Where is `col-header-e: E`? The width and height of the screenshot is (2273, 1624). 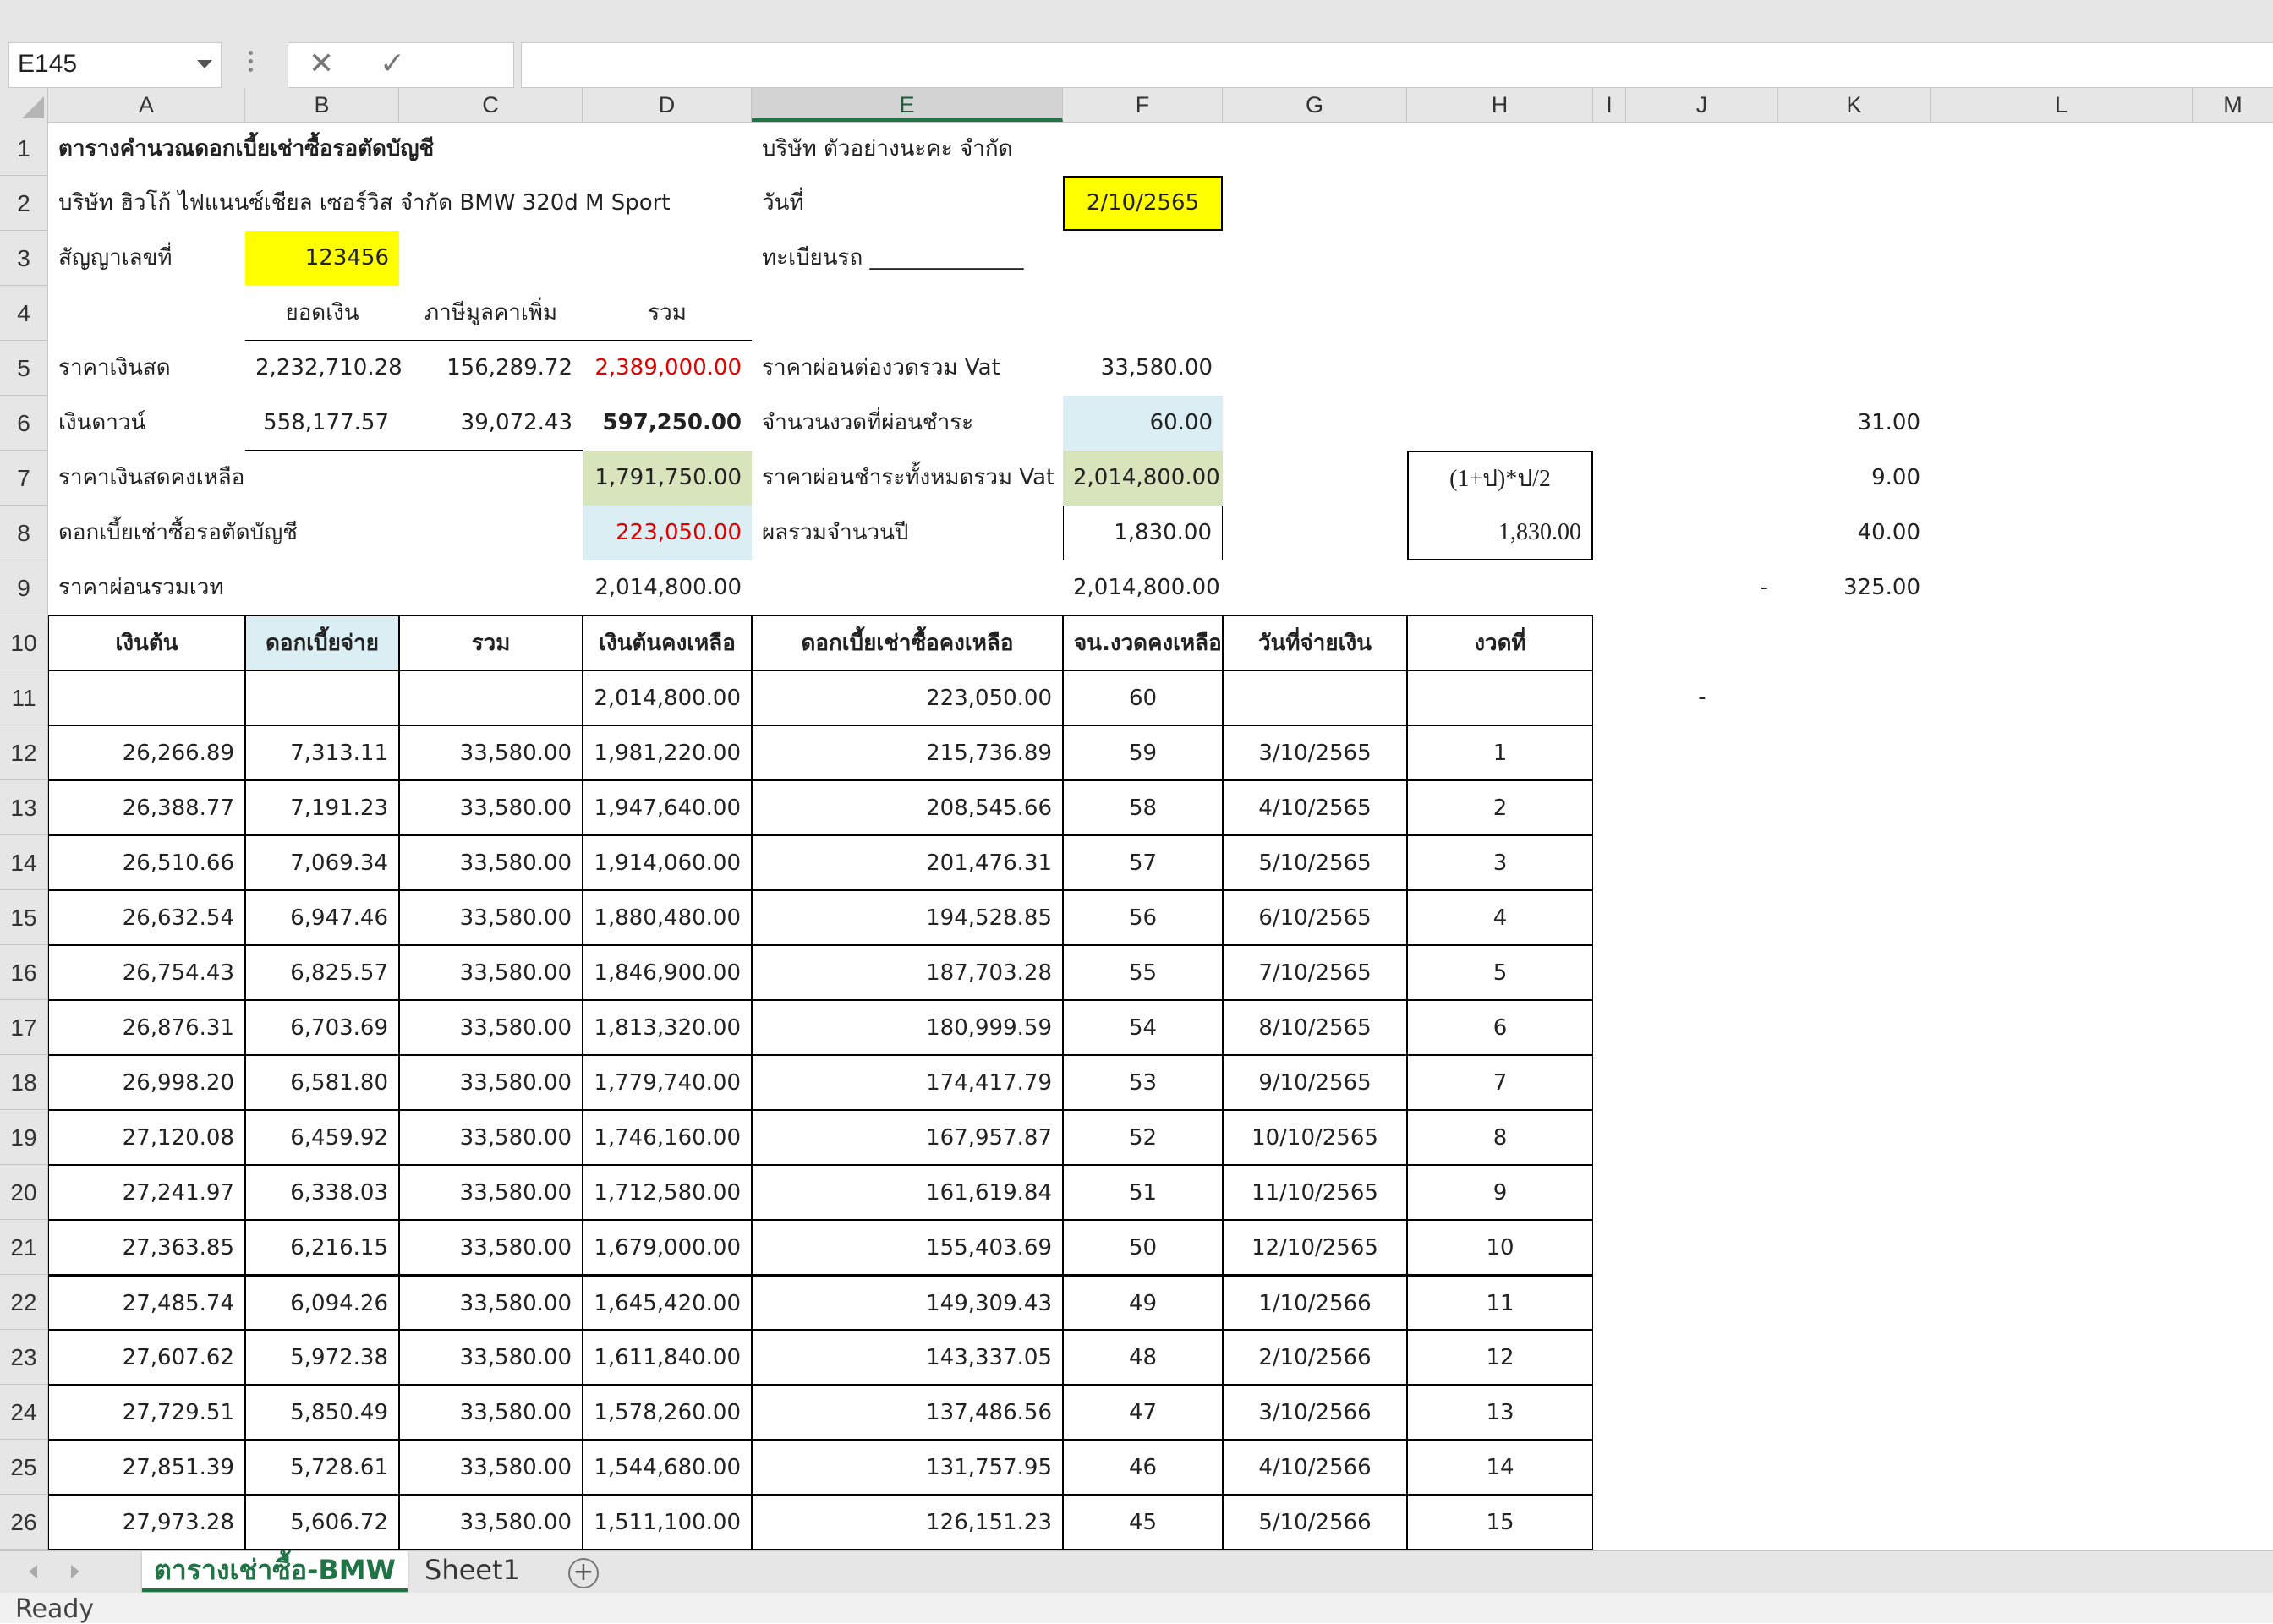 col-header-e: E is located at coordinates (908, 105).